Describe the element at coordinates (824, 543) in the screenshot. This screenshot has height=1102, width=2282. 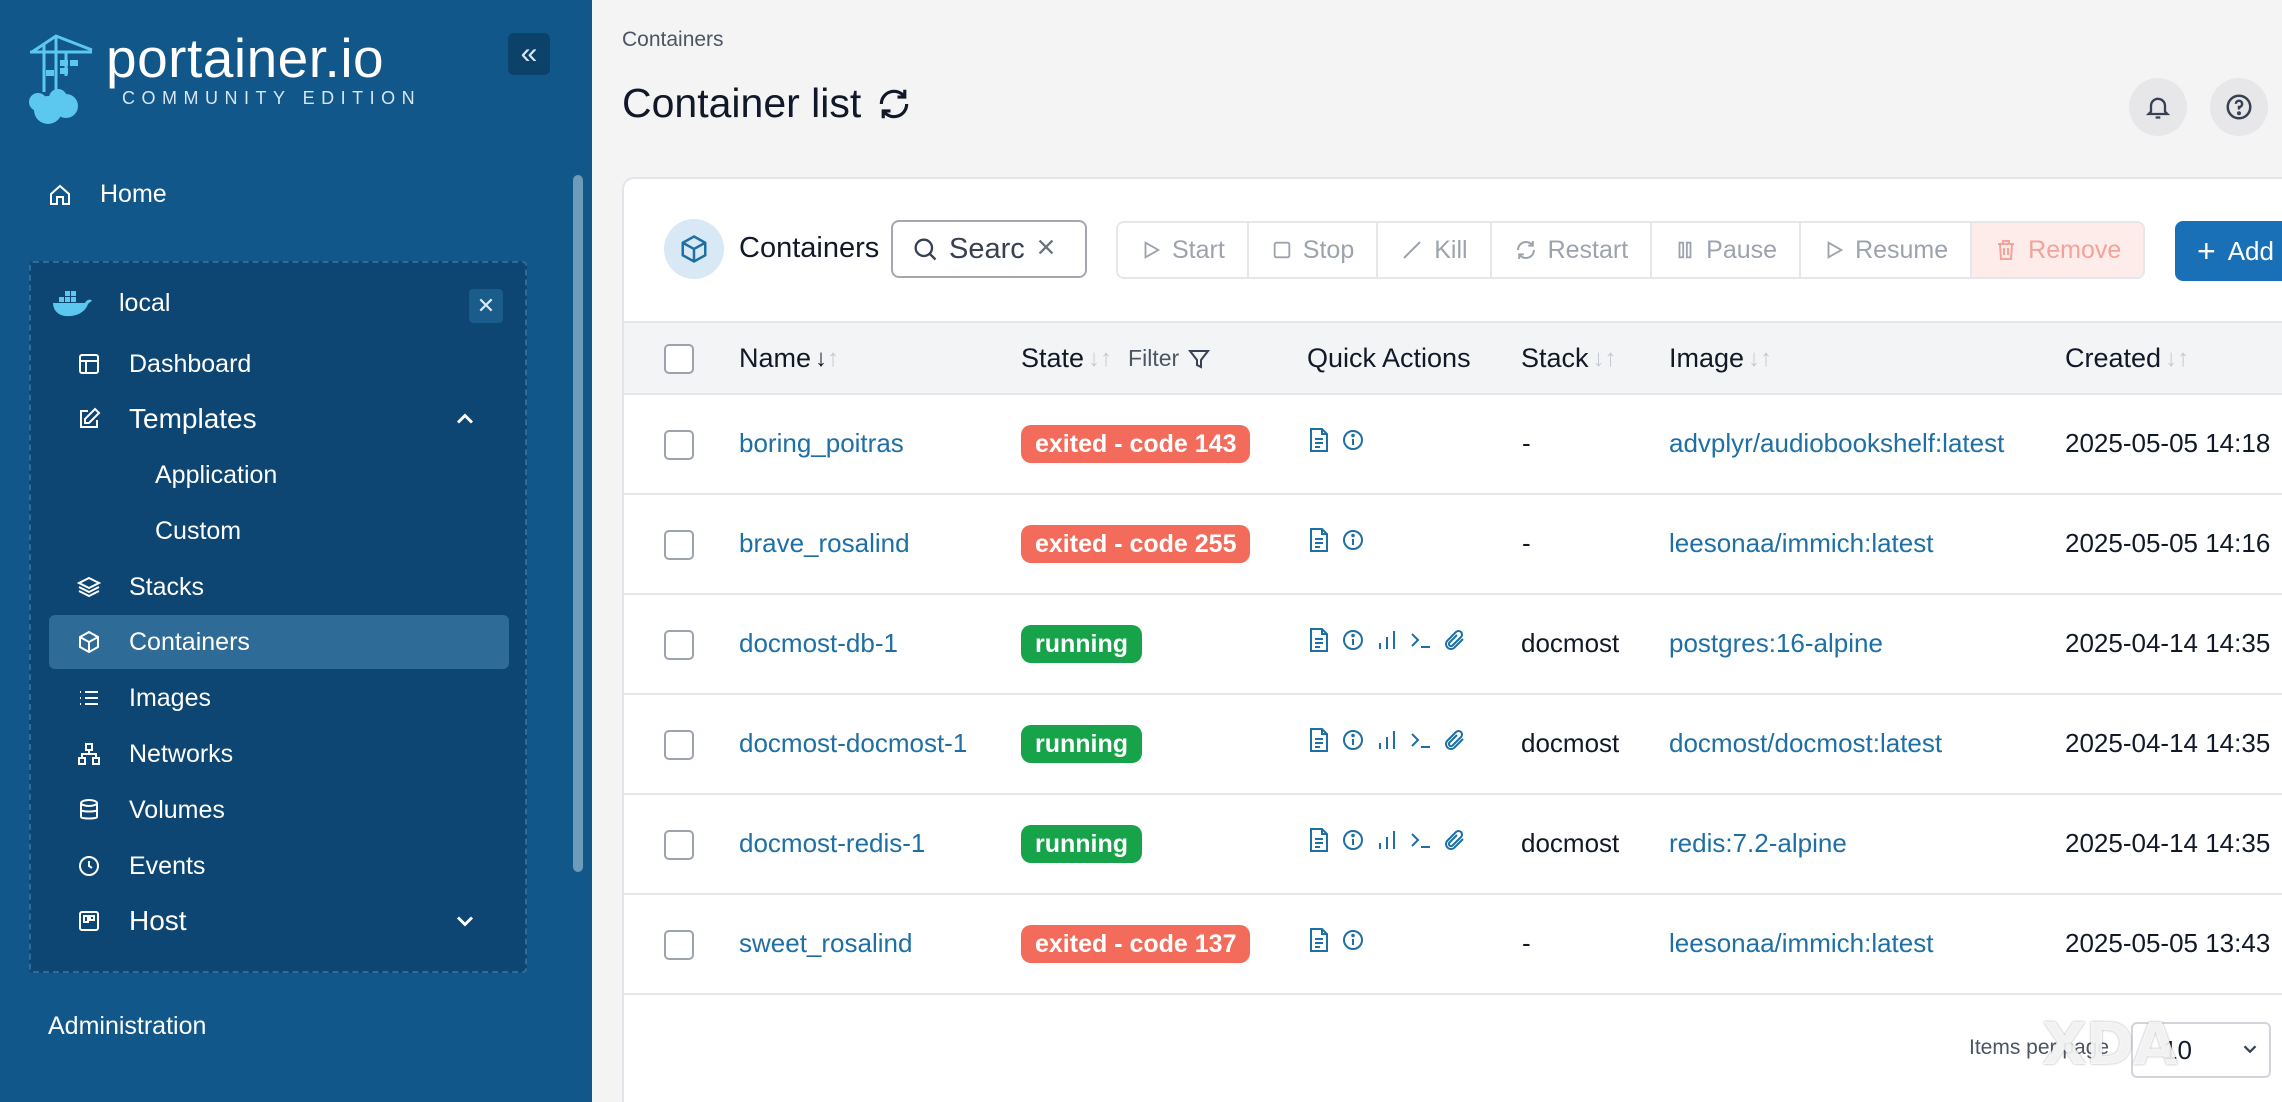
I see `container-name-link: brave_rosalind` at that location.